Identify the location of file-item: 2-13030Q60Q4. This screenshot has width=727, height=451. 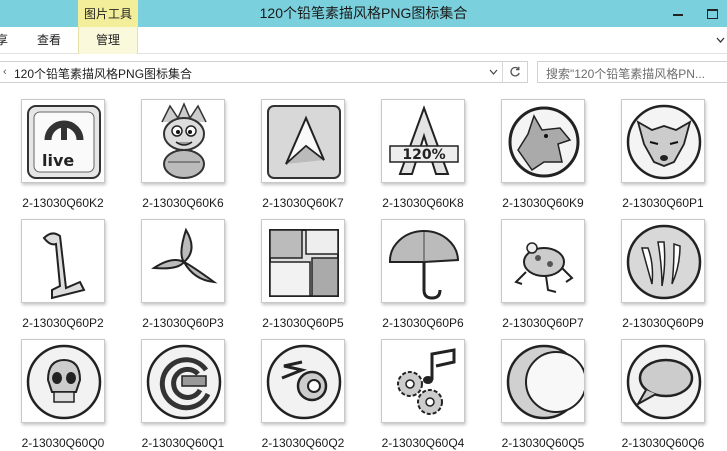
(420, 388).